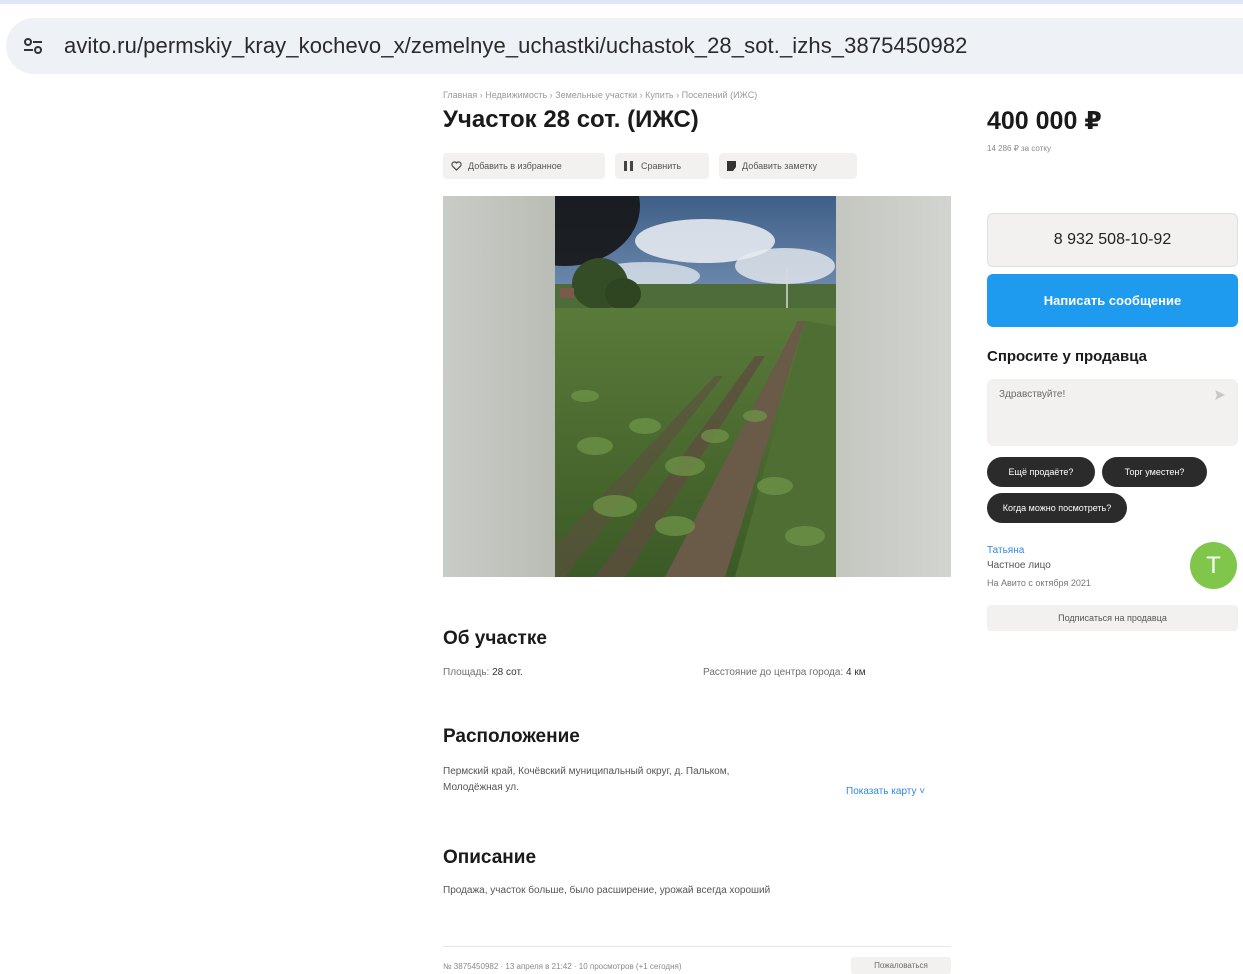 The width and height of the screenshot is (1243, 974). Describe the element at coordinates (1039, 583) in the screenshot. I see `seller-since: На Авито с октября 2021` at that location.